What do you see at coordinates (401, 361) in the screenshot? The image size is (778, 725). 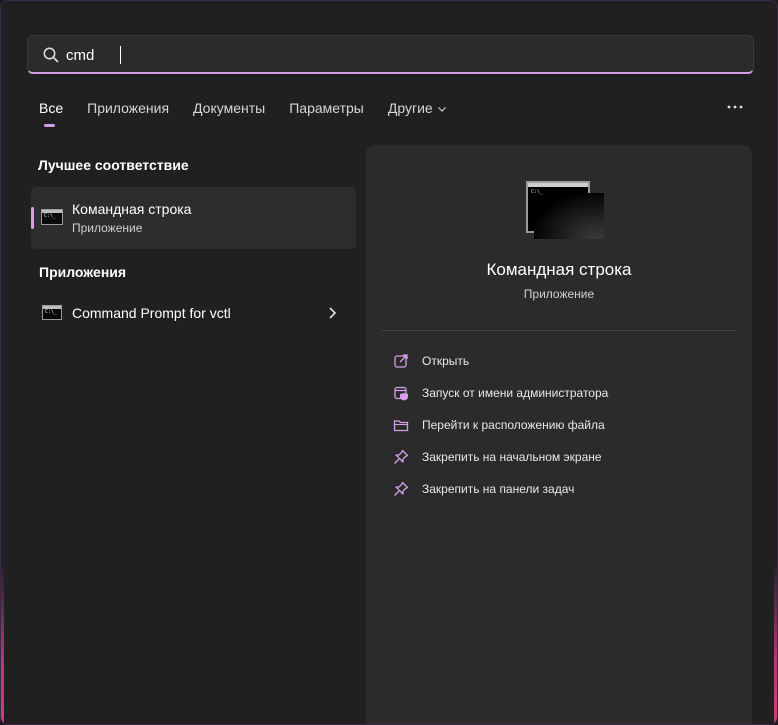 I see `open-external-icon` at bounding box center [401, 361].